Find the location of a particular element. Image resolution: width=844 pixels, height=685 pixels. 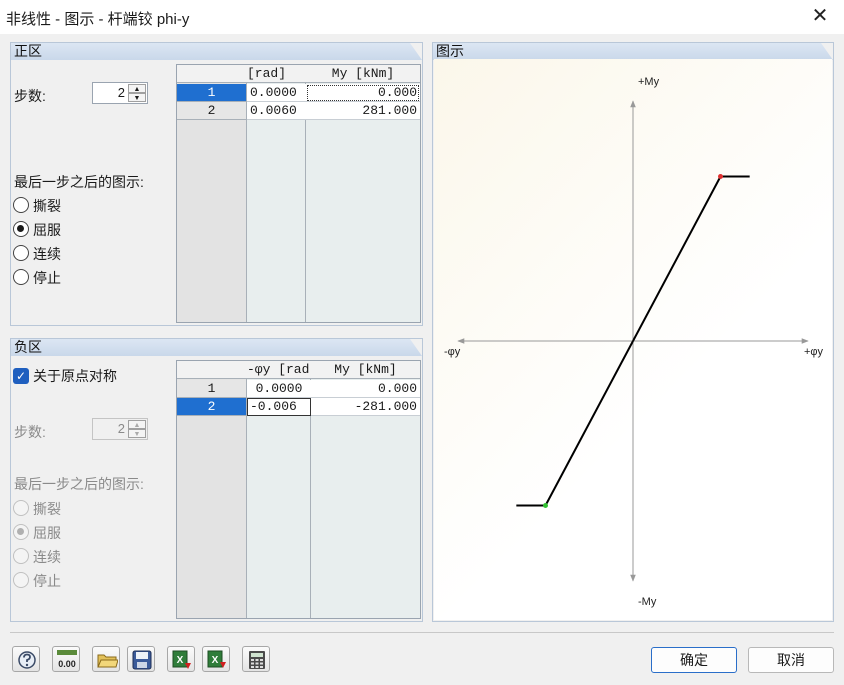

diagram-header: 图示 is located at coordinates (633, 51).